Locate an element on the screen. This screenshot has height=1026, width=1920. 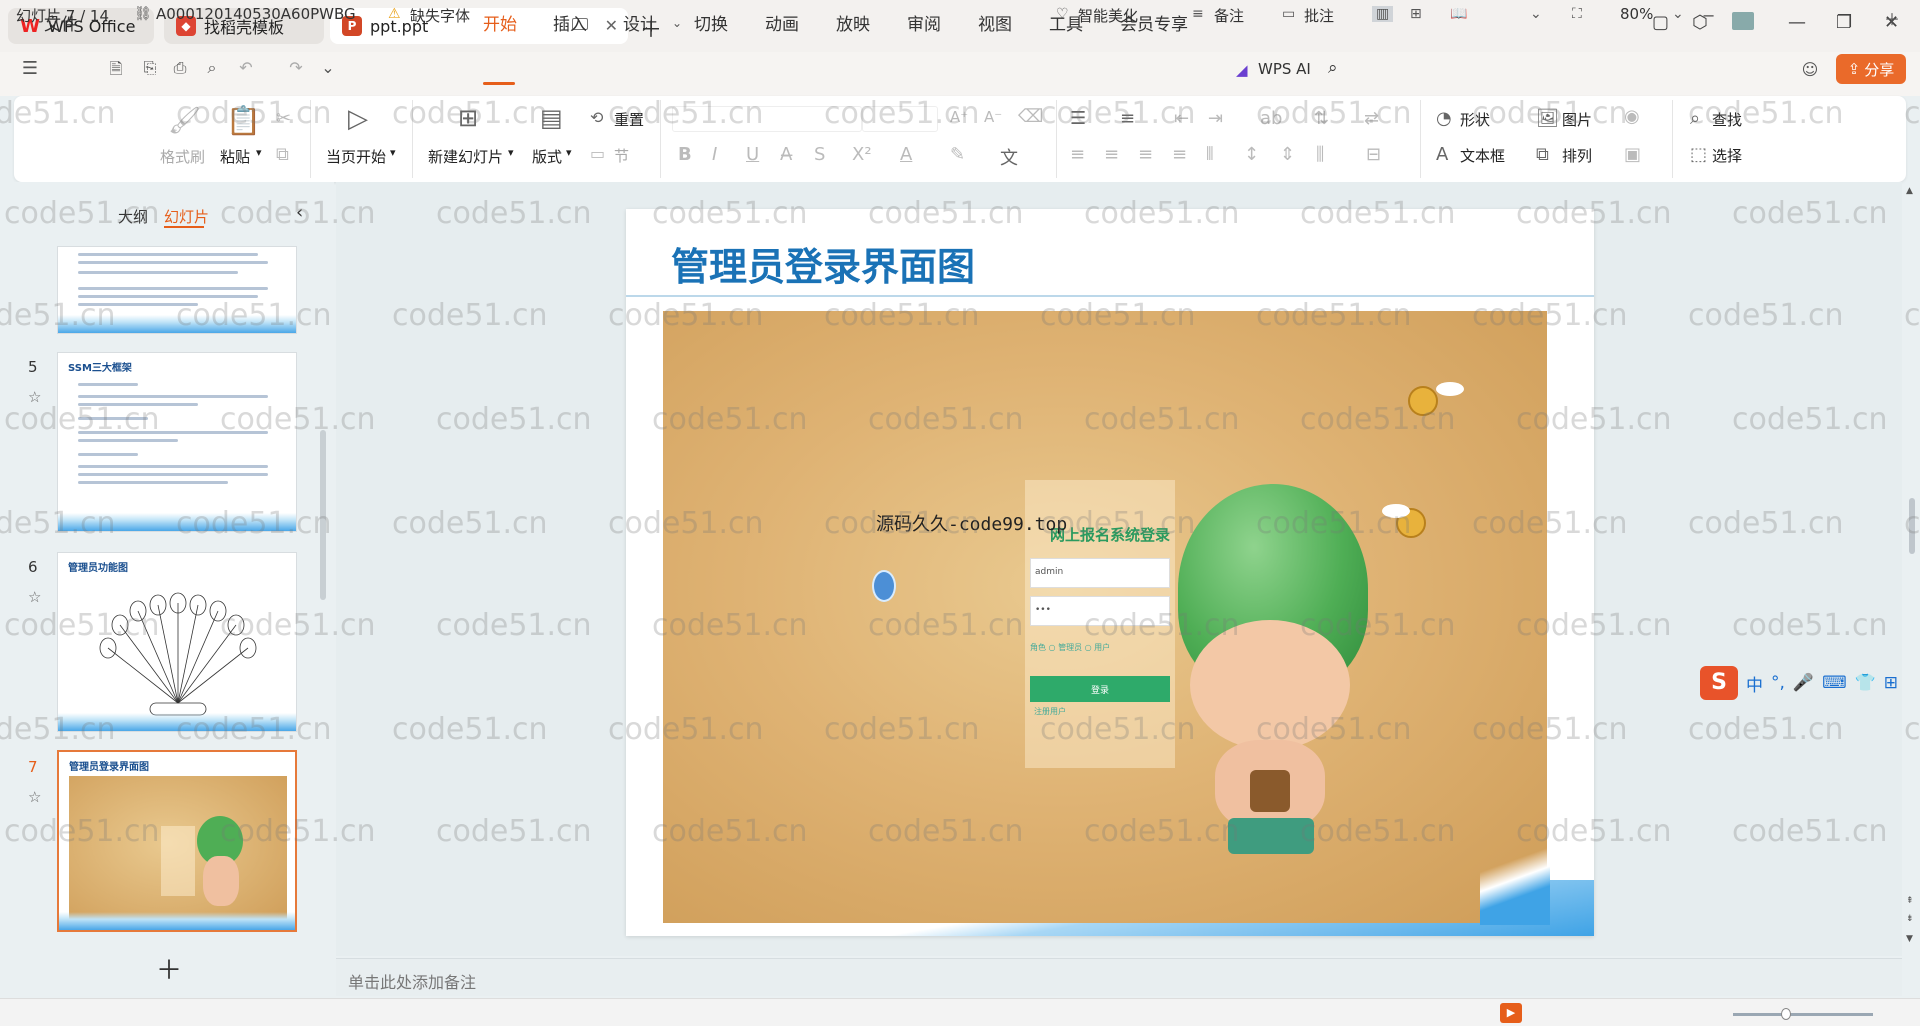
align-left-icon: ≡ is located at coordinates (1077, 154).